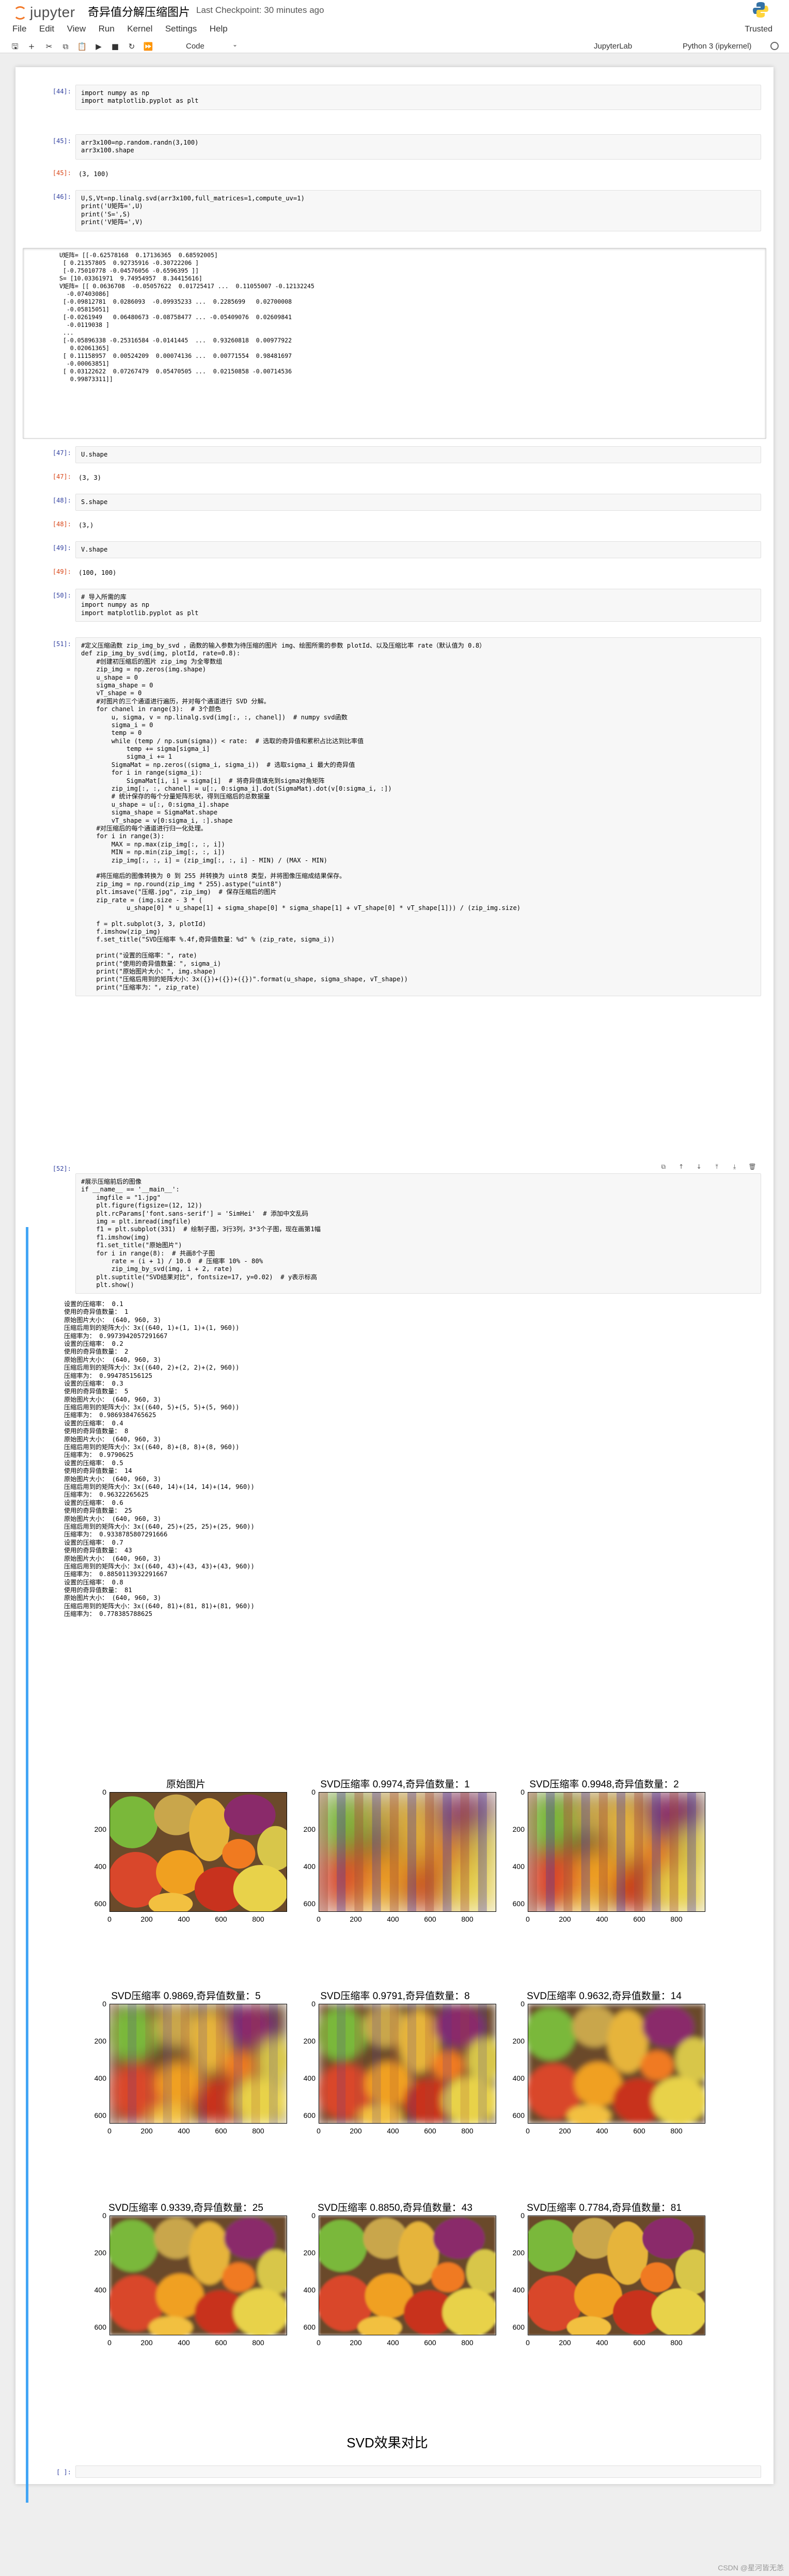  I want to click on y-tick-label: 0, so click(313, 2216).